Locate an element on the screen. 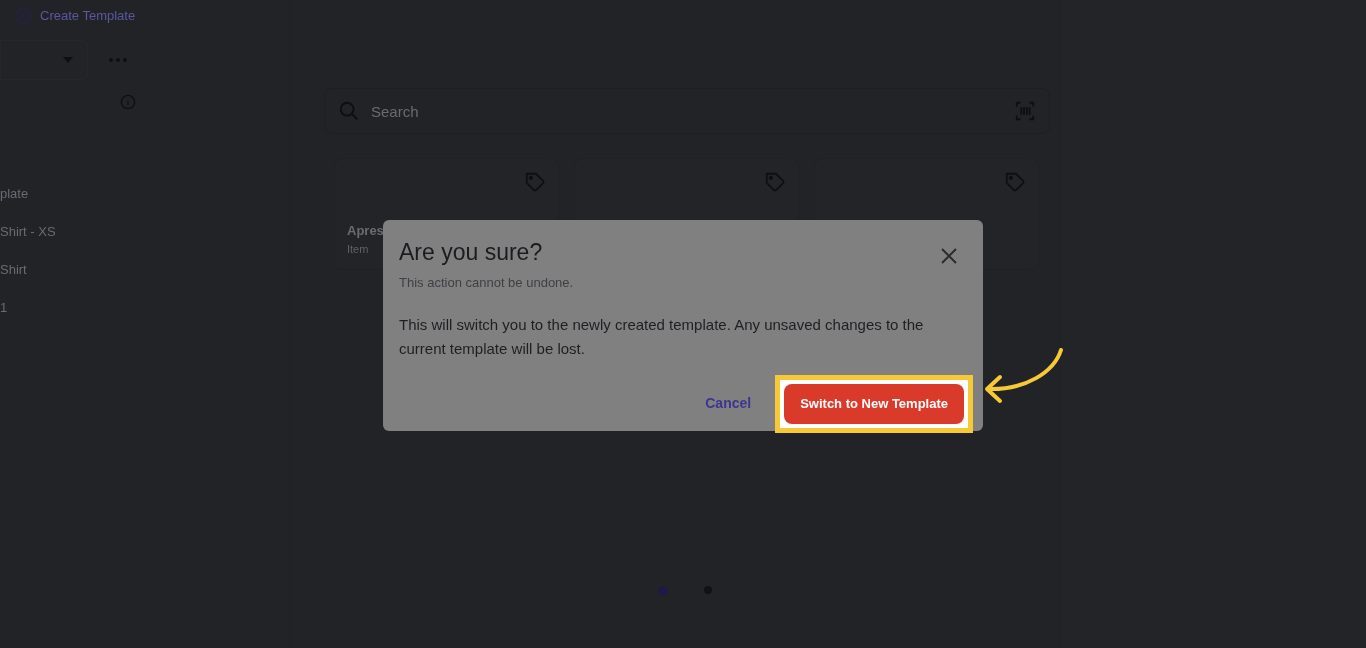 The image size is (1366, 648). sidebar-item: plate is located at coordinates (76, 194).